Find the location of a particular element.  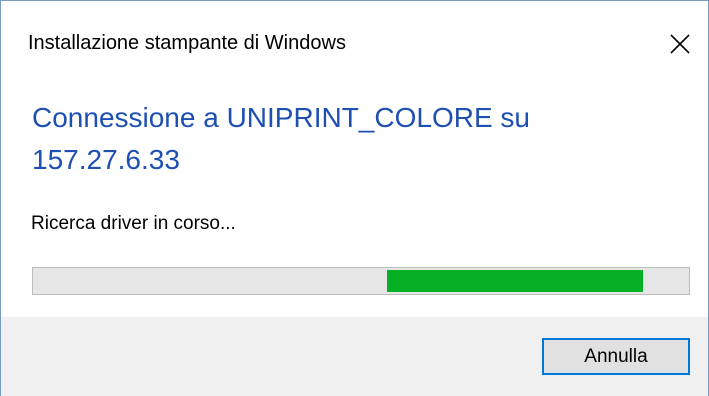

progress-fill is located at coordinates (515, 281).